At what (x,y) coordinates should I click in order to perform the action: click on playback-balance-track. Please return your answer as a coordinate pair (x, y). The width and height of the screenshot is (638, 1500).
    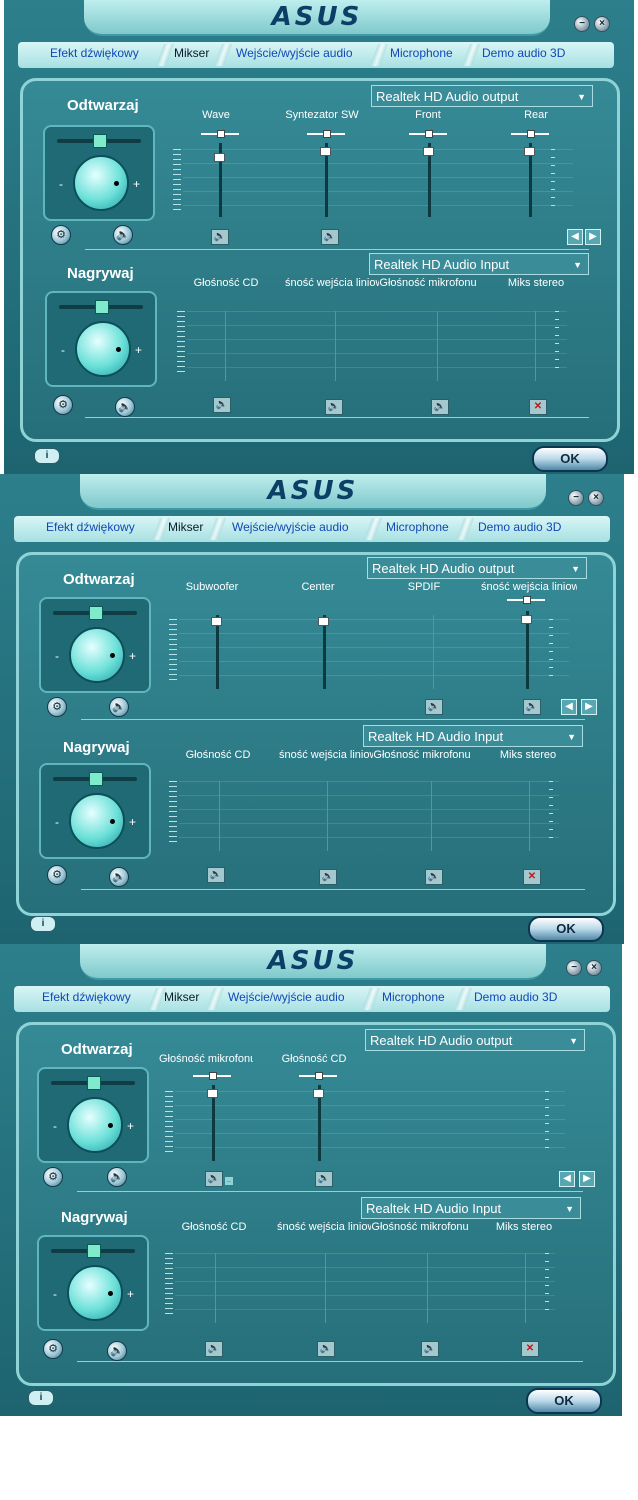
    Looking at the image, I should click on (95, 613).